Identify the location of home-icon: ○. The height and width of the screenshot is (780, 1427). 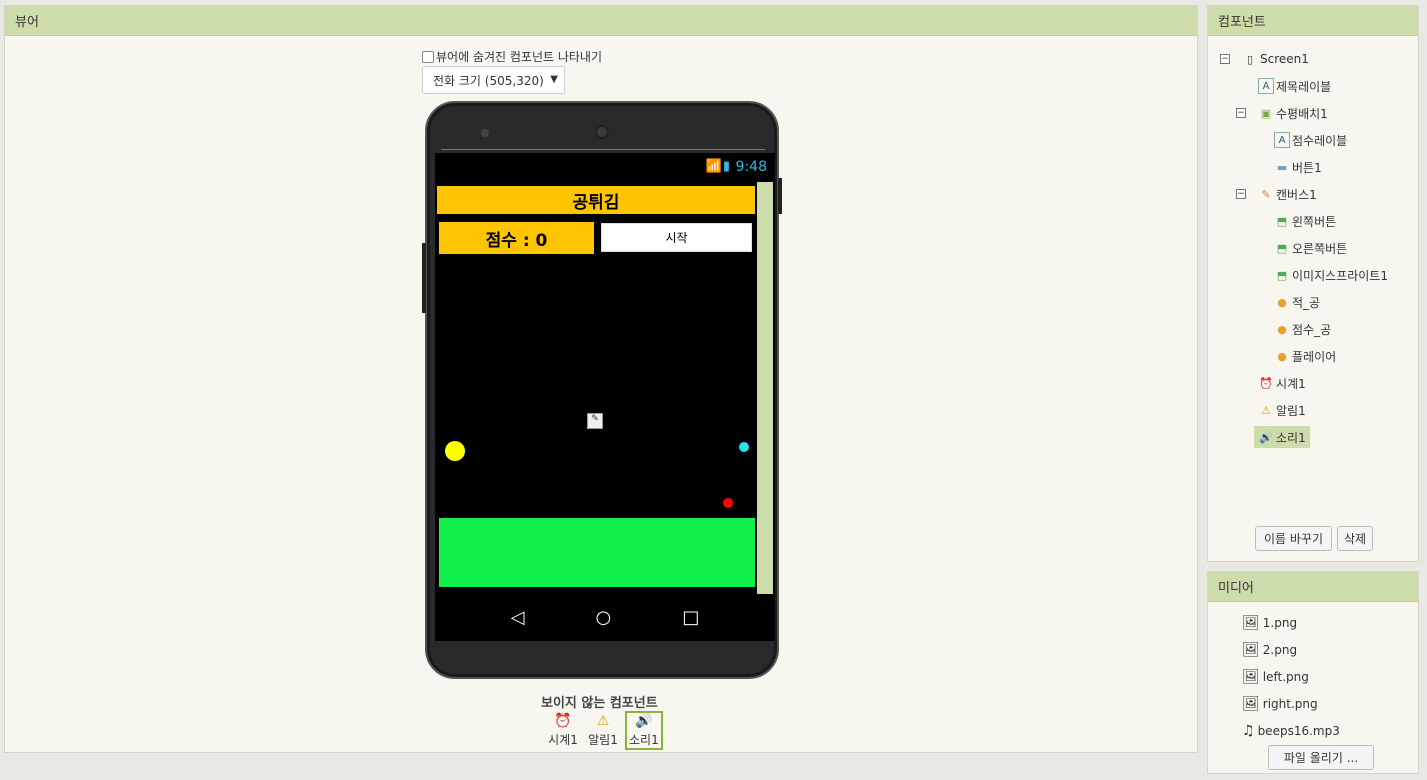
(604, 617).